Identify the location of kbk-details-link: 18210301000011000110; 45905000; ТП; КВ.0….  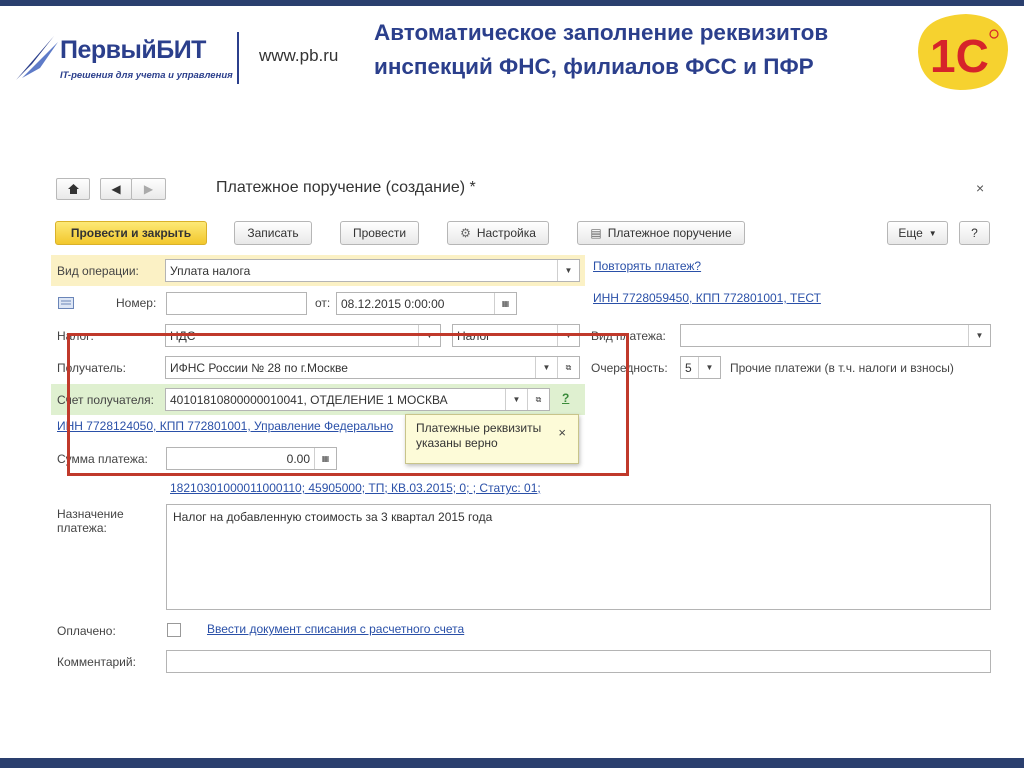
(355, 488).